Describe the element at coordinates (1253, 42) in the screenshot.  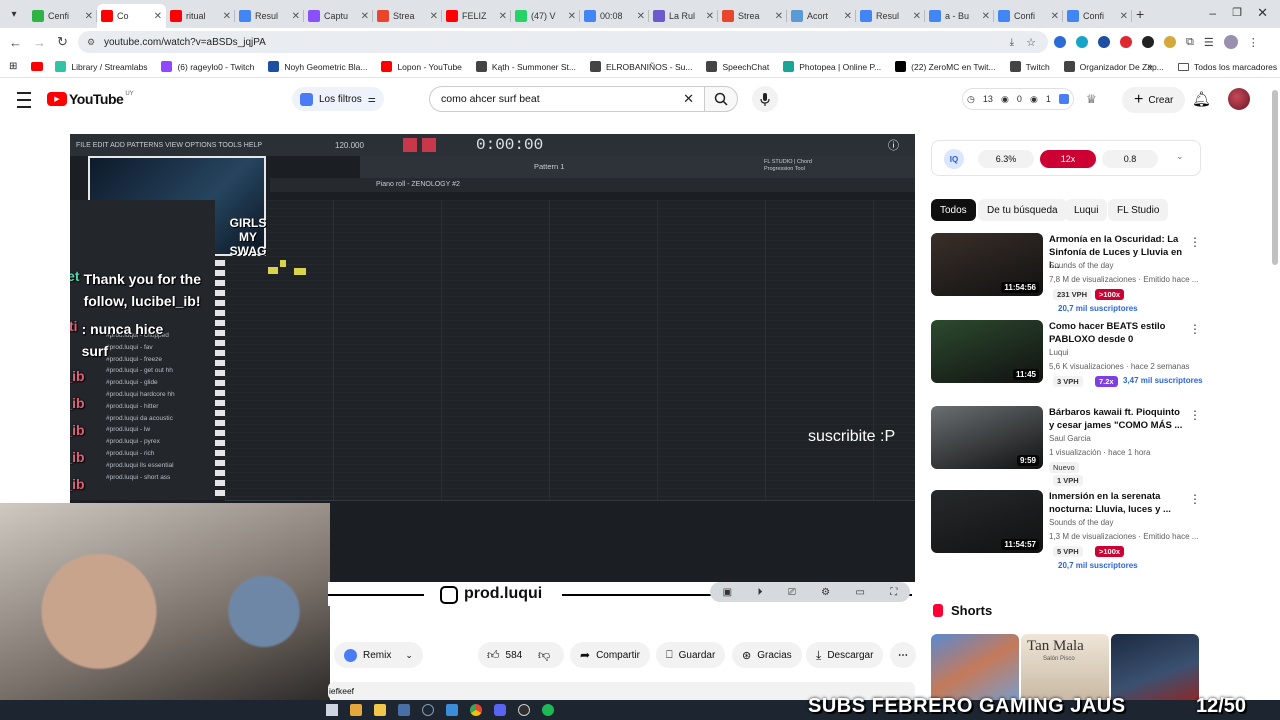
I see `browser-menu-icon: ⋮` at that location.